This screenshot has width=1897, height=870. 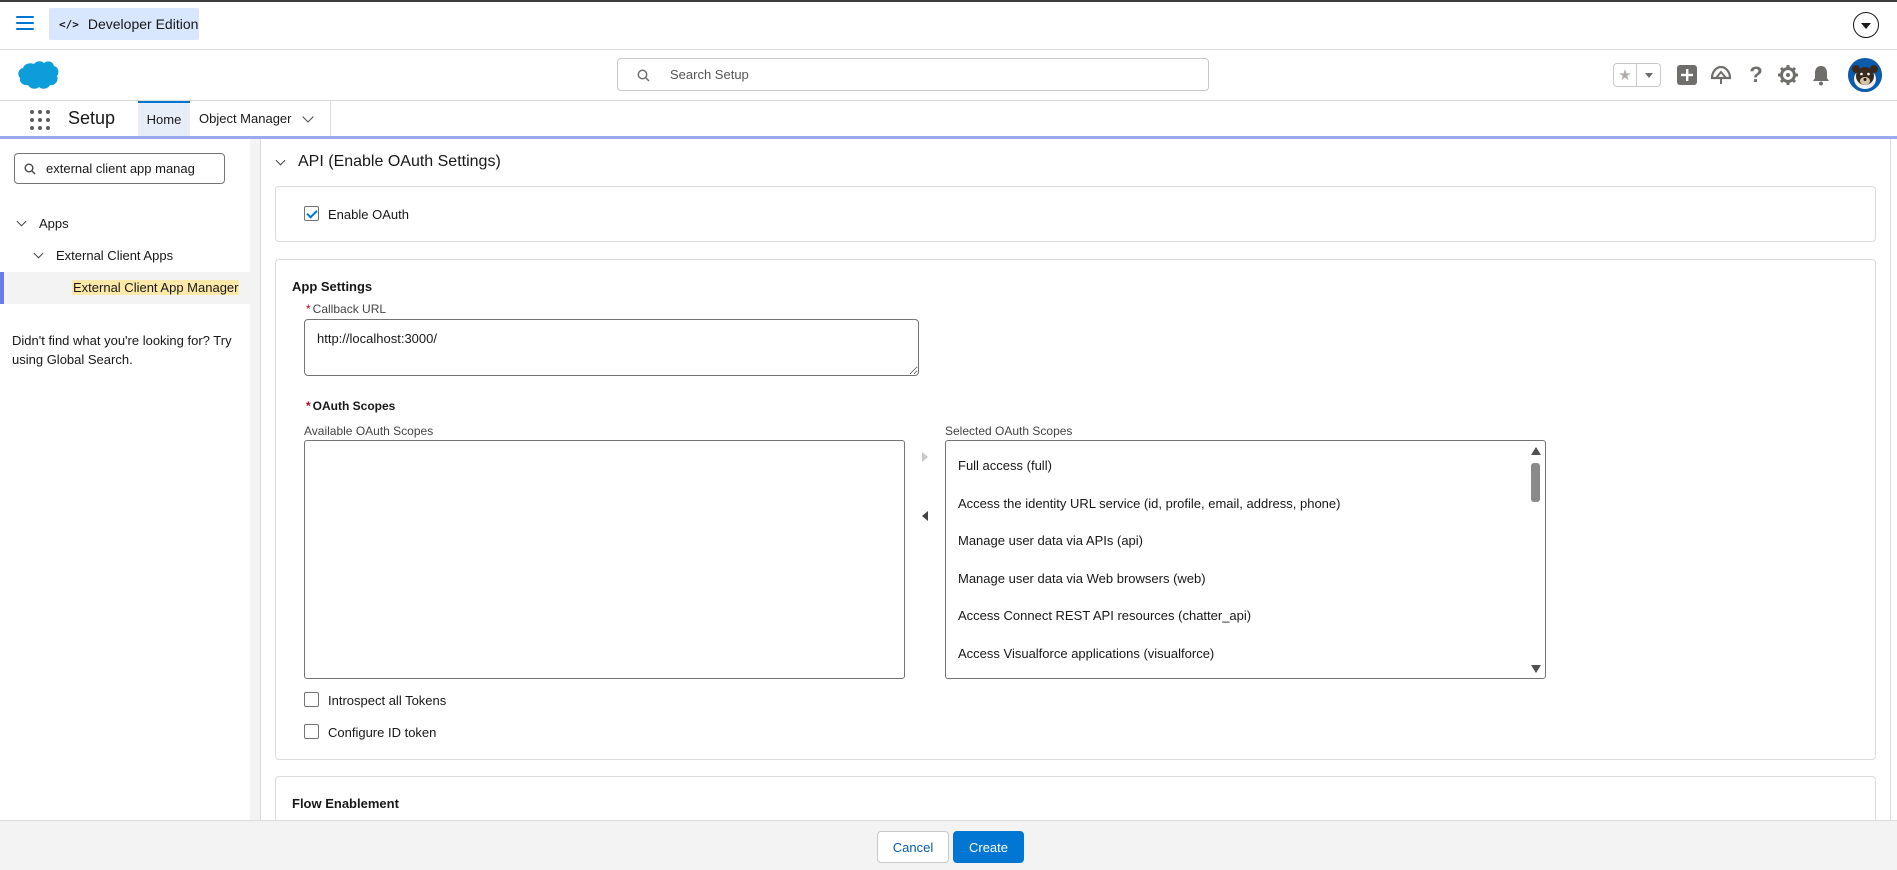 What do you see at coordinates (332, 286) in the screenshot?
I see `app-settings-title: App Settings` at bounding box center [332, 286].